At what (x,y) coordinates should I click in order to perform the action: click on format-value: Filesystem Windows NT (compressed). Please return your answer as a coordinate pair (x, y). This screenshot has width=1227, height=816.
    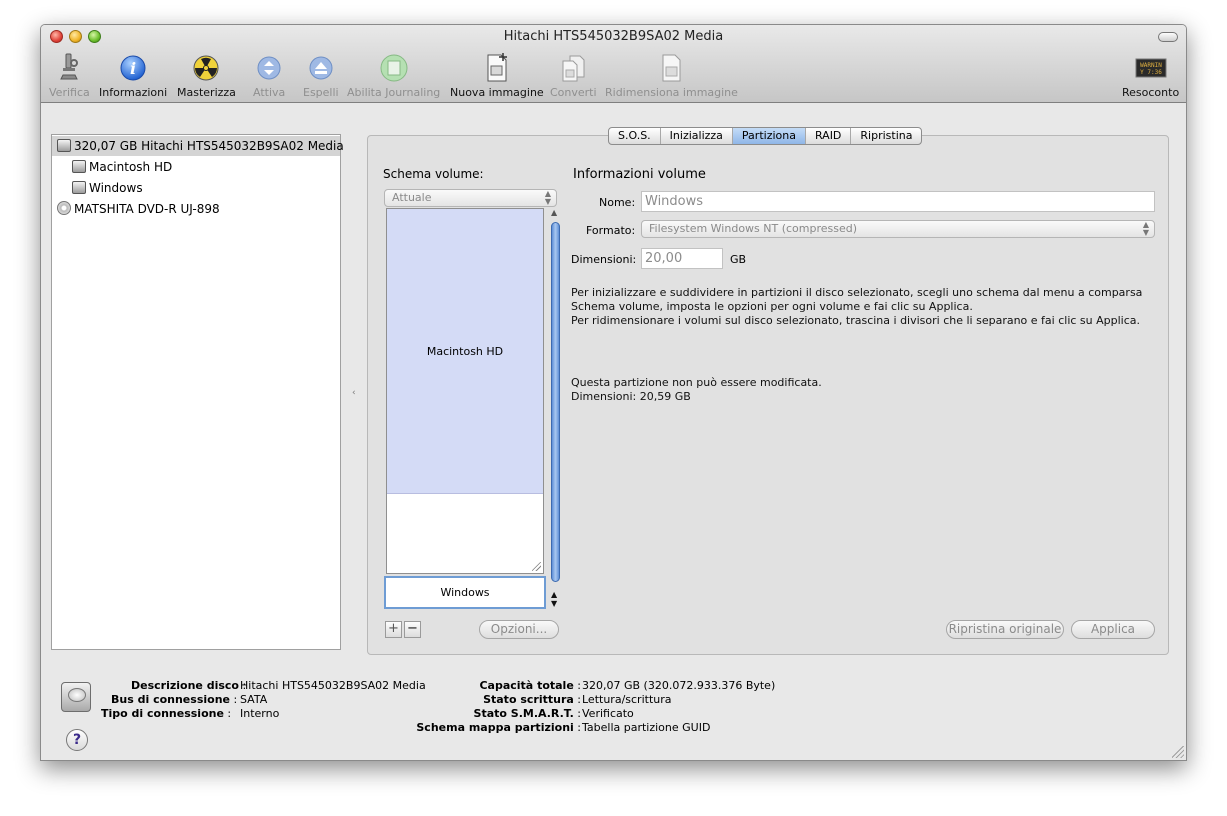
    Looking at the image, I should click on (753, 228).